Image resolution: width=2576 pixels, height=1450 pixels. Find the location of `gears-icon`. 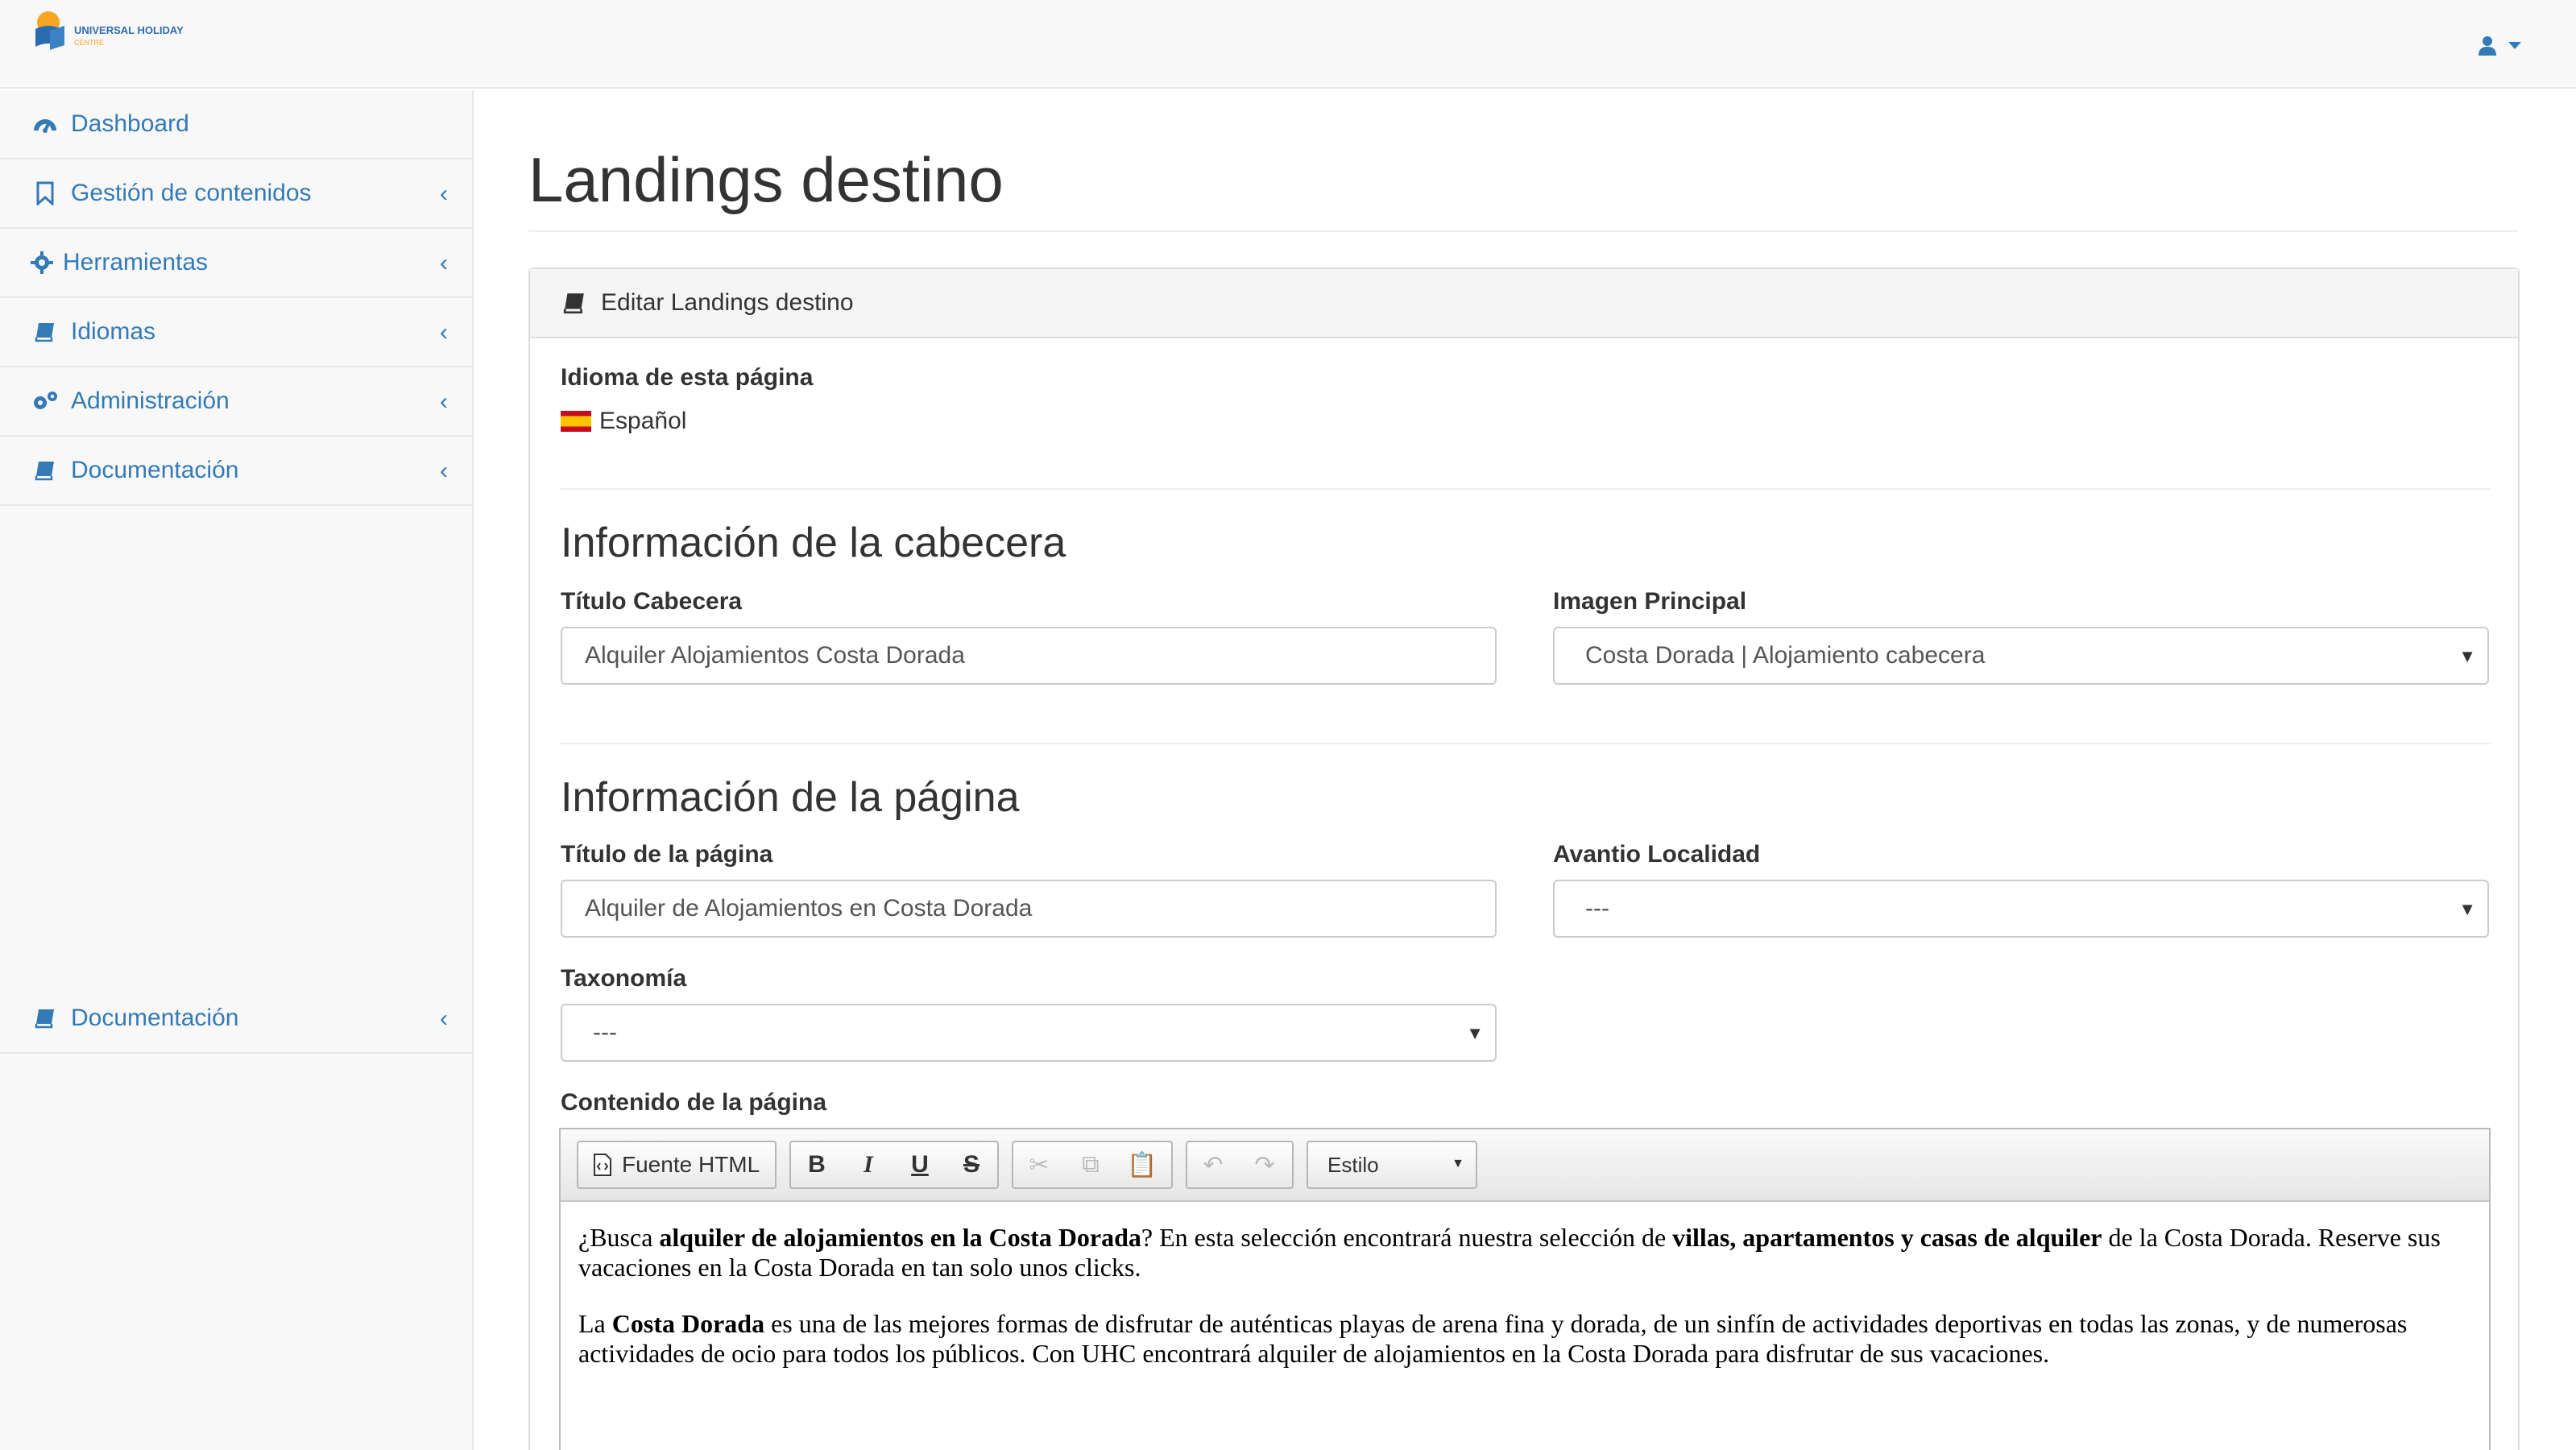

gears-icon is located at coordinates (45, 402).